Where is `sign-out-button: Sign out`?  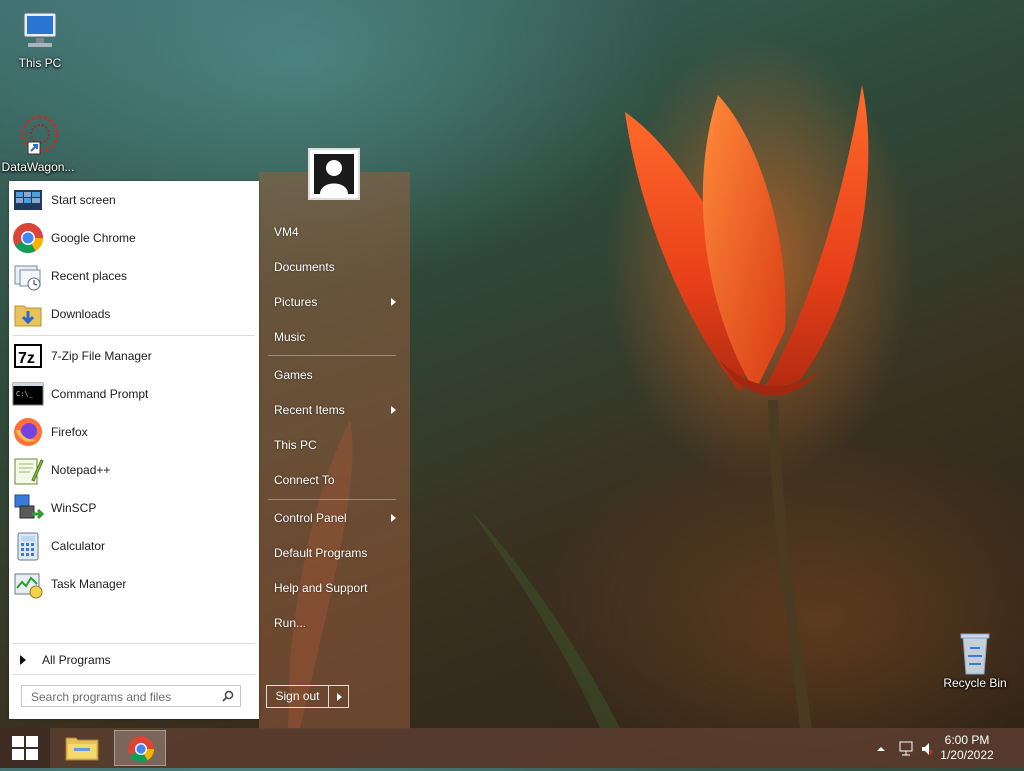
sign-out-button: Sign out is located at coordinates (298, 696).